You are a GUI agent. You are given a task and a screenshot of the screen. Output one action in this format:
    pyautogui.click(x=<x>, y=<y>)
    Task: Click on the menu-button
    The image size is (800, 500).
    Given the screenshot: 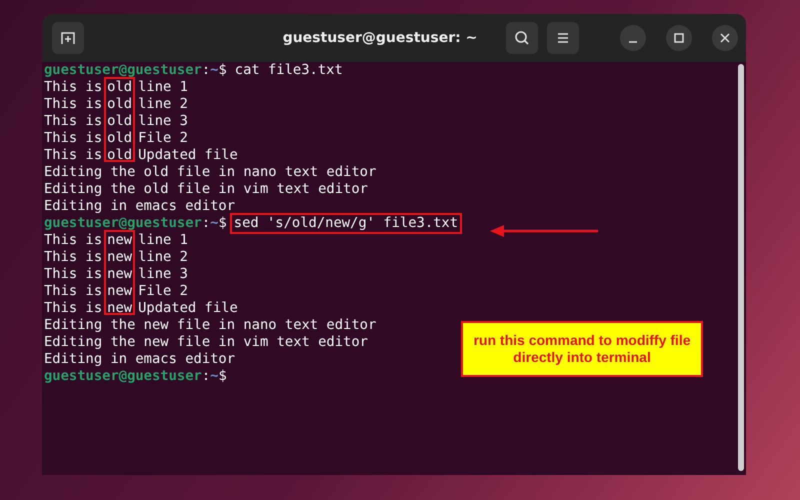 What is the action you would take?
    pyautogui.click(x=563, y=38)
    